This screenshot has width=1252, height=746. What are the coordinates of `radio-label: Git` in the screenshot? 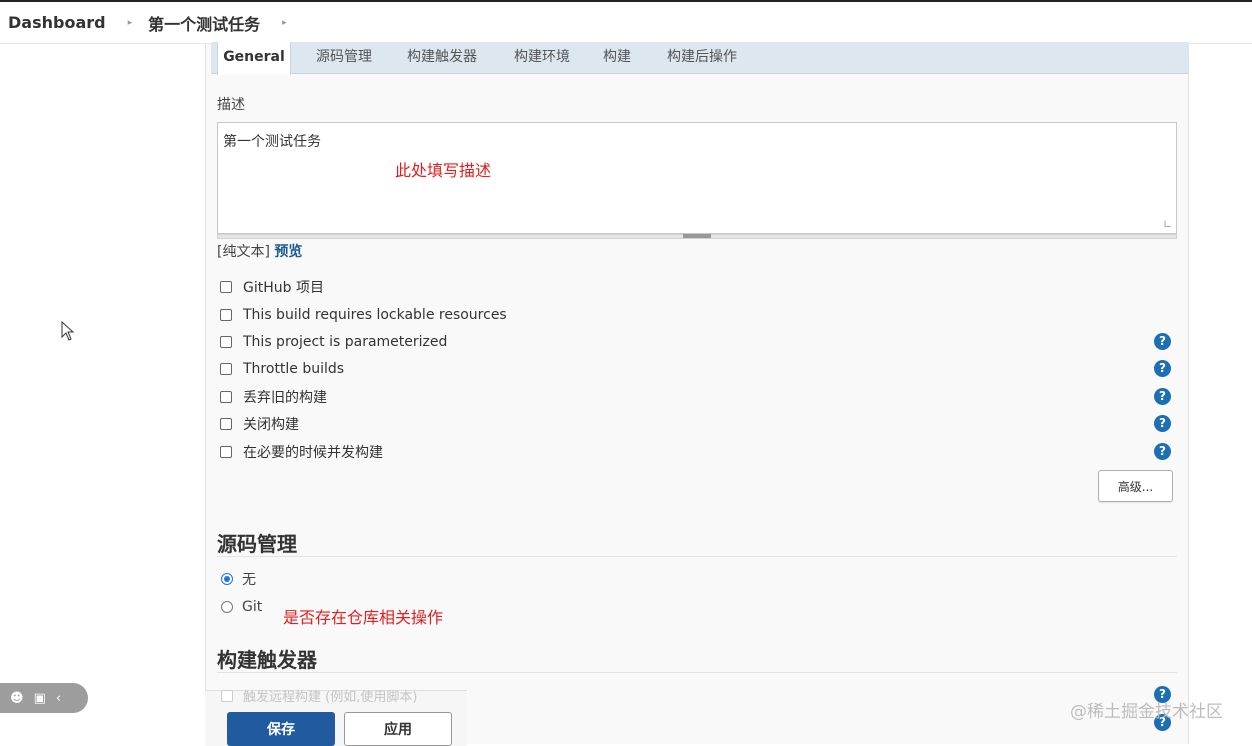 It's located at (252, 607).